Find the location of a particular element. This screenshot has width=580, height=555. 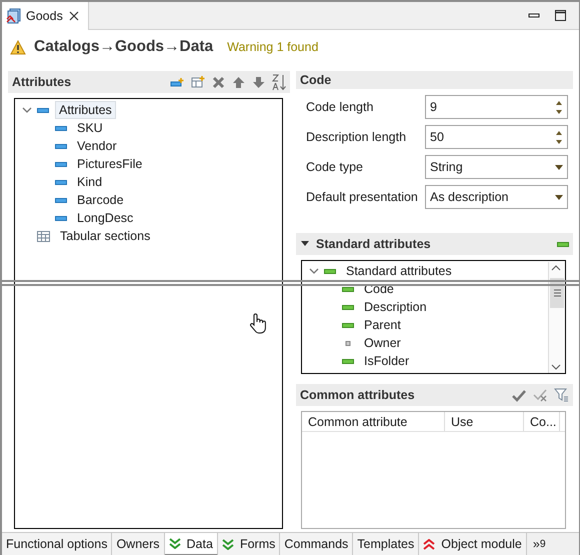

column-header: Use is located at coordinates (484, 421).